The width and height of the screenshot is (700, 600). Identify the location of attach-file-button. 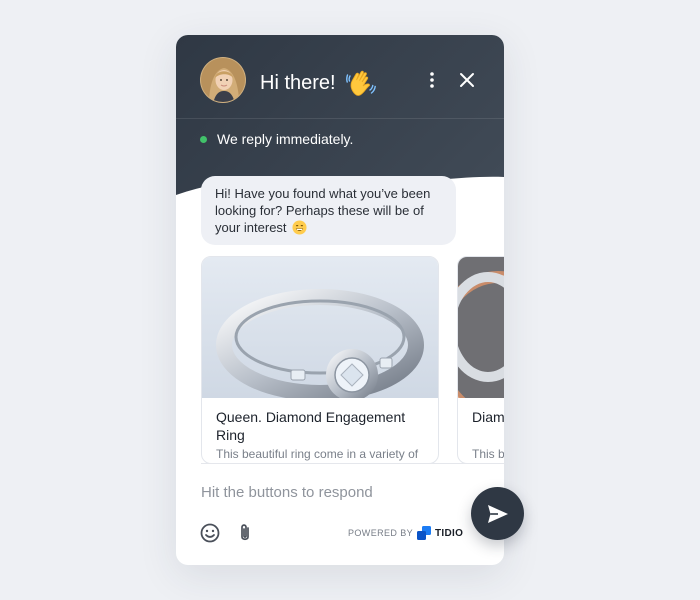
(245, 533).